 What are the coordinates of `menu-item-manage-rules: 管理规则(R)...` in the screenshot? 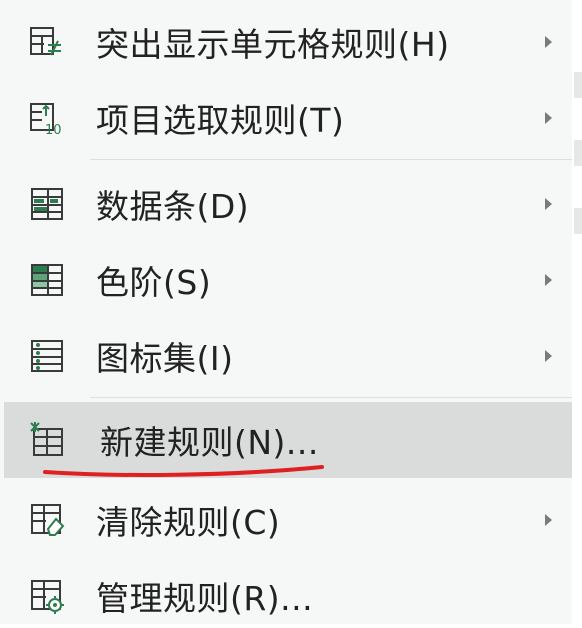 It's located at (289, 596).